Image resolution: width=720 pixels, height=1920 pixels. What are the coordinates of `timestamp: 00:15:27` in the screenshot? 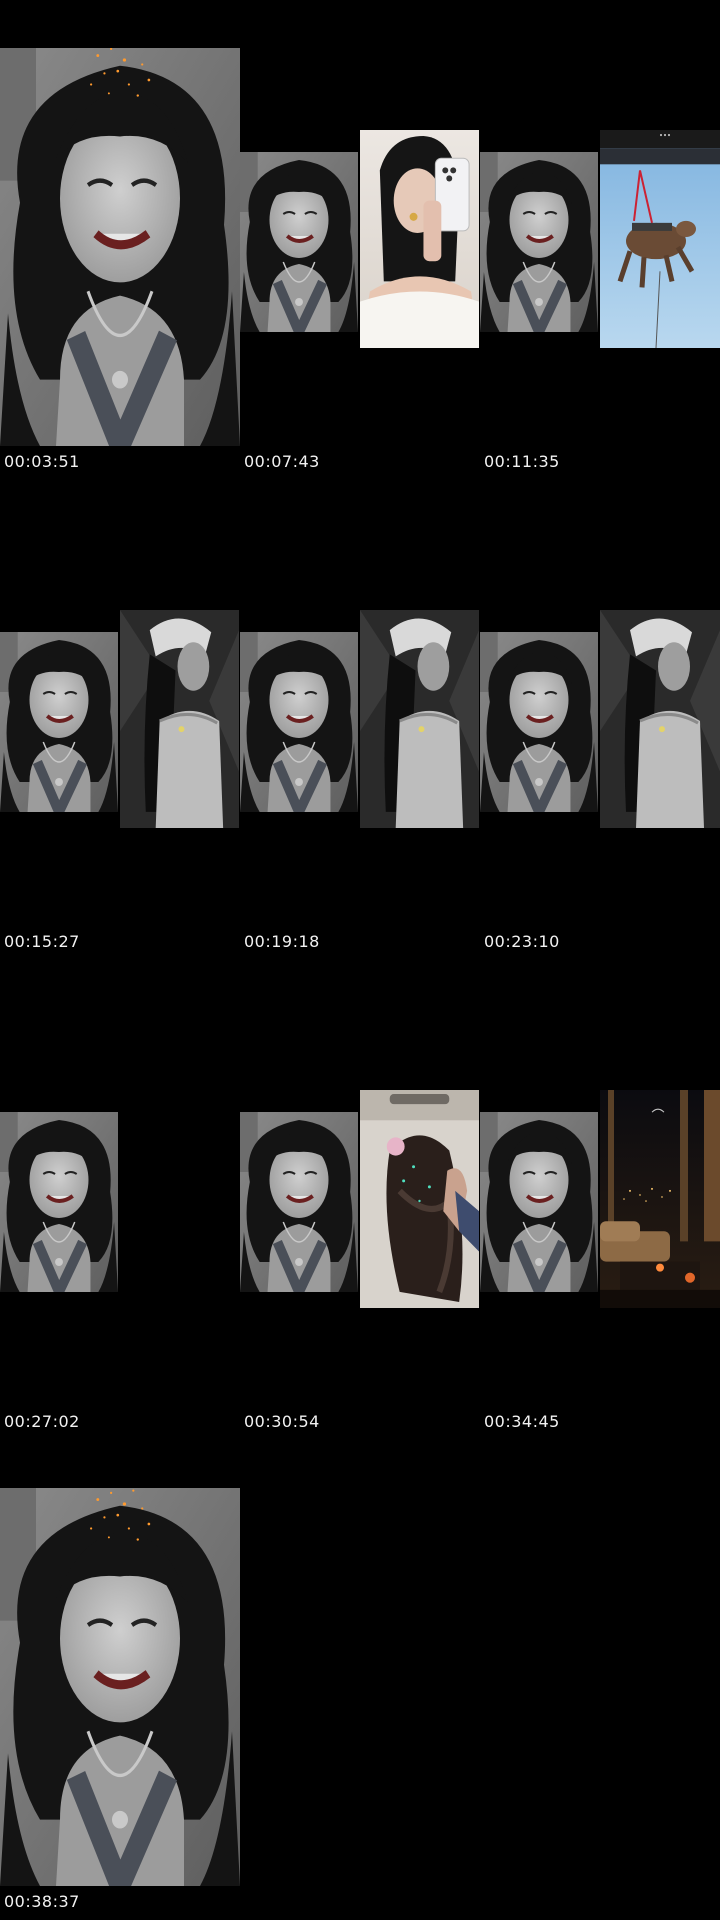 It's located at (42, 941).